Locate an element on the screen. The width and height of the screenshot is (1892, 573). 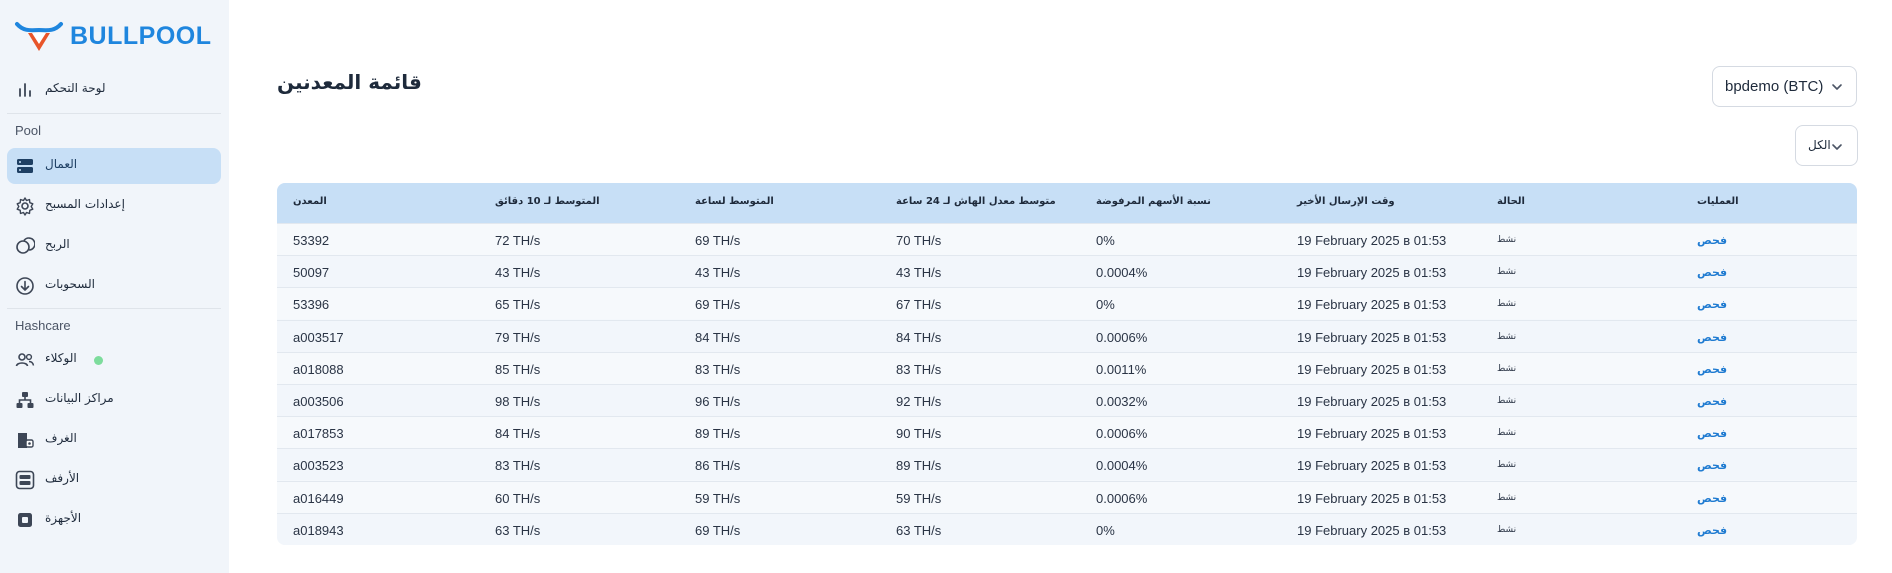
sidebar-item-datacenters: مراكز البيانات is located at coordinates (114, 400).